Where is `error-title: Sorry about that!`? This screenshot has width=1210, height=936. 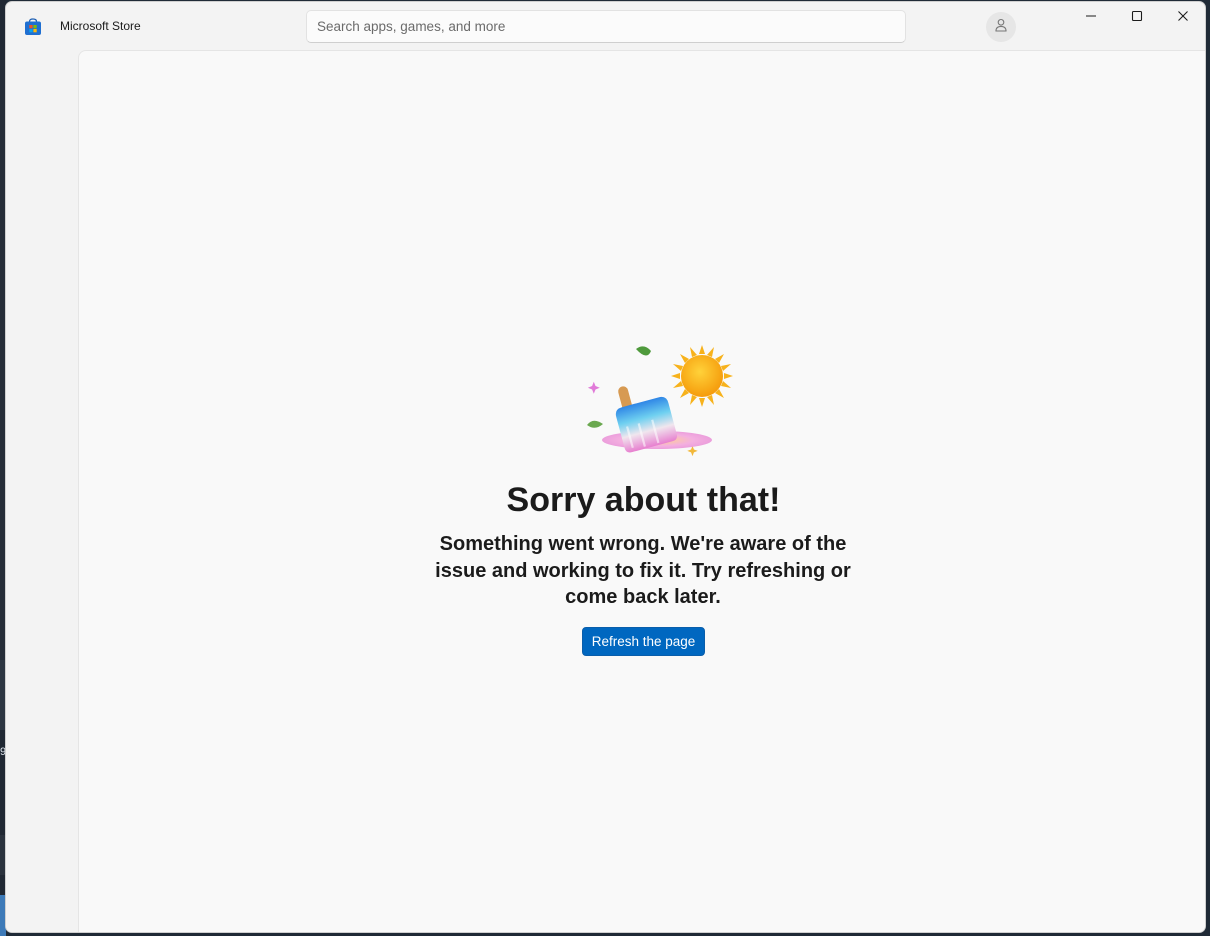
error-title: Sorry about that! is located at coordinates (643, 500).